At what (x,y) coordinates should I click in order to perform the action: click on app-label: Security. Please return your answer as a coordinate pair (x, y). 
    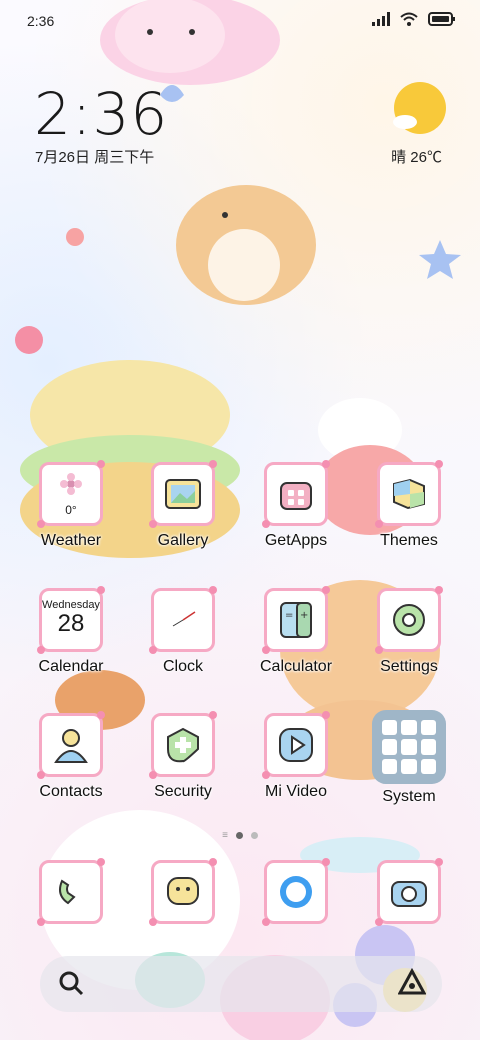
    Looking at the image, I should click on (183, 791).